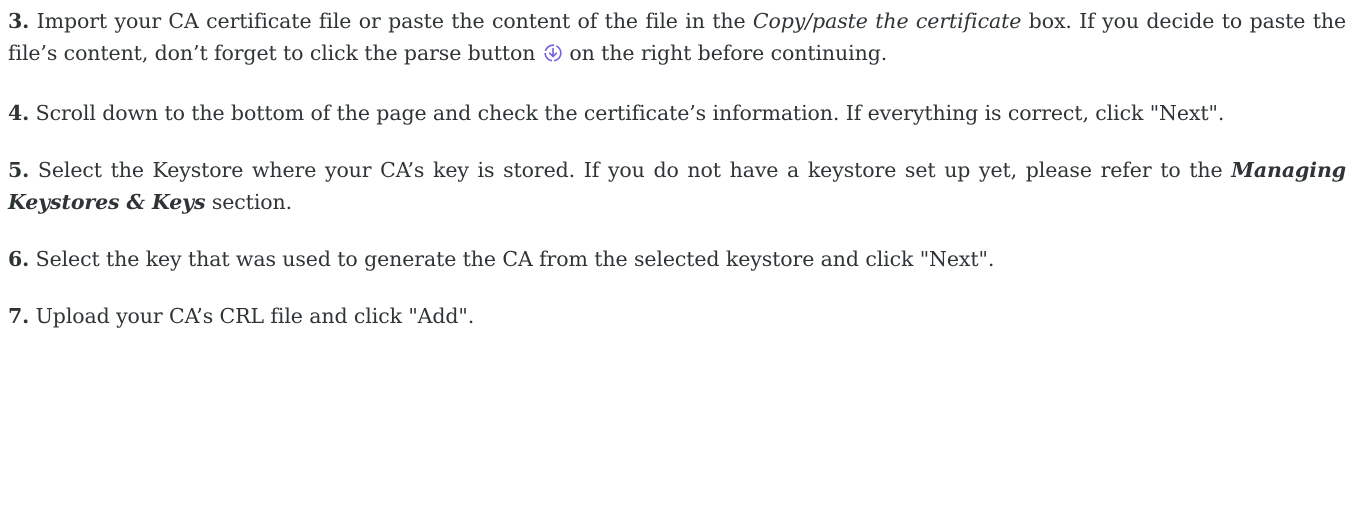  What do you see at coordinates (249, 202) in the screenshot?
I see `step-text: section.` at bounding box center [249, 202].